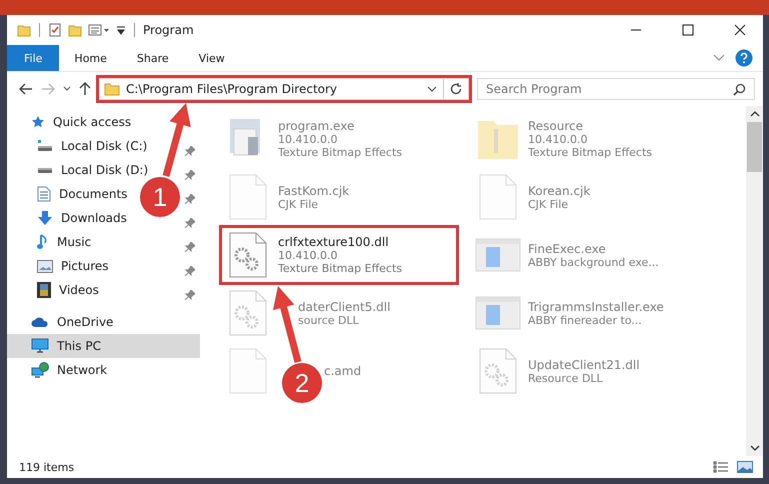 This screenshot has height=484, width=769. Describe the element at coordinates (754, 147) in the screenshot. I see `scrollbar-thumb` at that location.